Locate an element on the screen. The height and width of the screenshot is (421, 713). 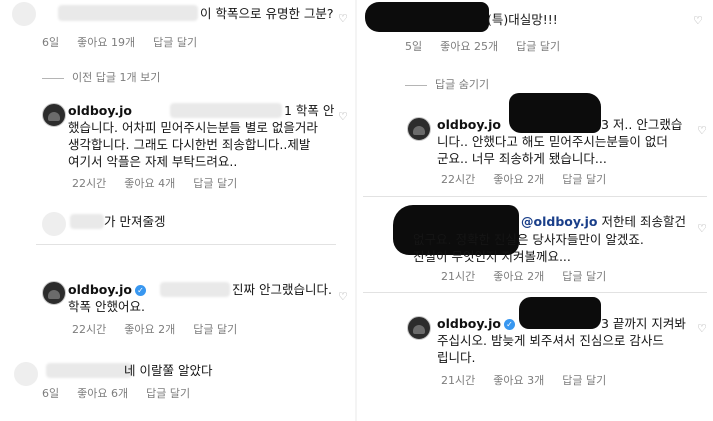
comment-meta: 21시간 좋아요 2개 답글 달기 is located at coordinates (532, 276).